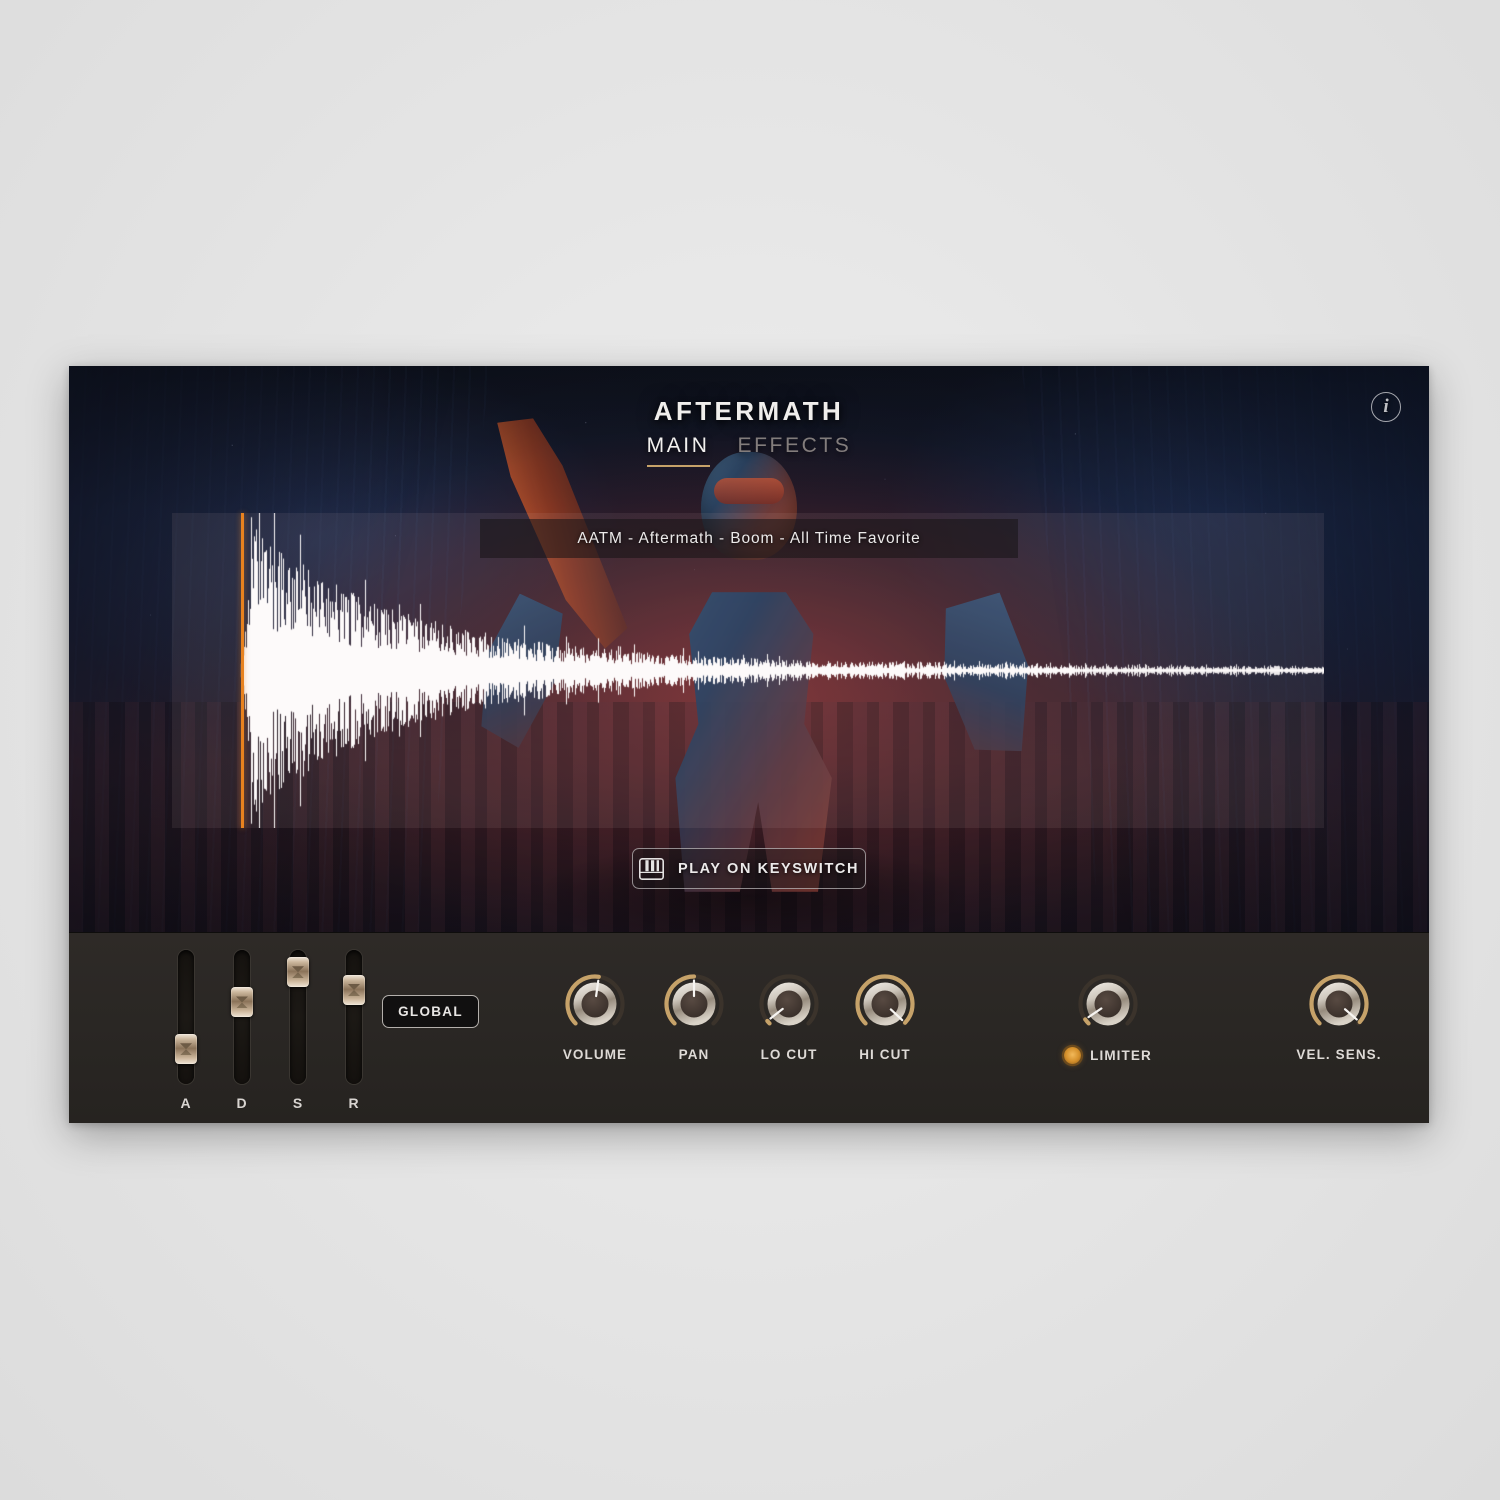 The image size is (1500, 1500). I want to click on tab-effects: EFFECTS, so click(795, 450).